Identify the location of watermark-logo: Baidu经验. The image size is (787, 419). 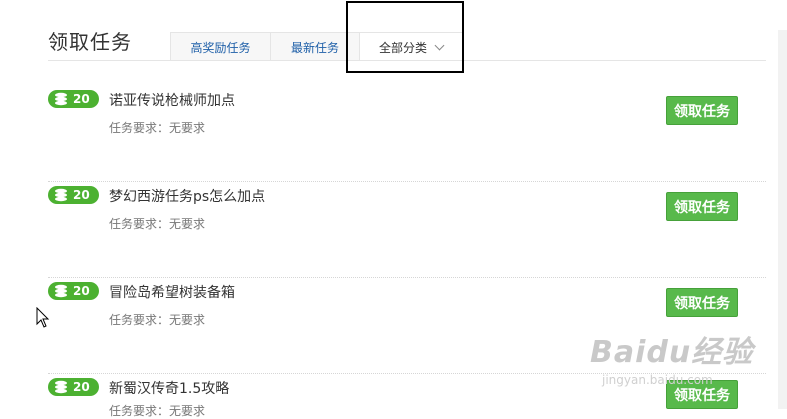
(672, 352).